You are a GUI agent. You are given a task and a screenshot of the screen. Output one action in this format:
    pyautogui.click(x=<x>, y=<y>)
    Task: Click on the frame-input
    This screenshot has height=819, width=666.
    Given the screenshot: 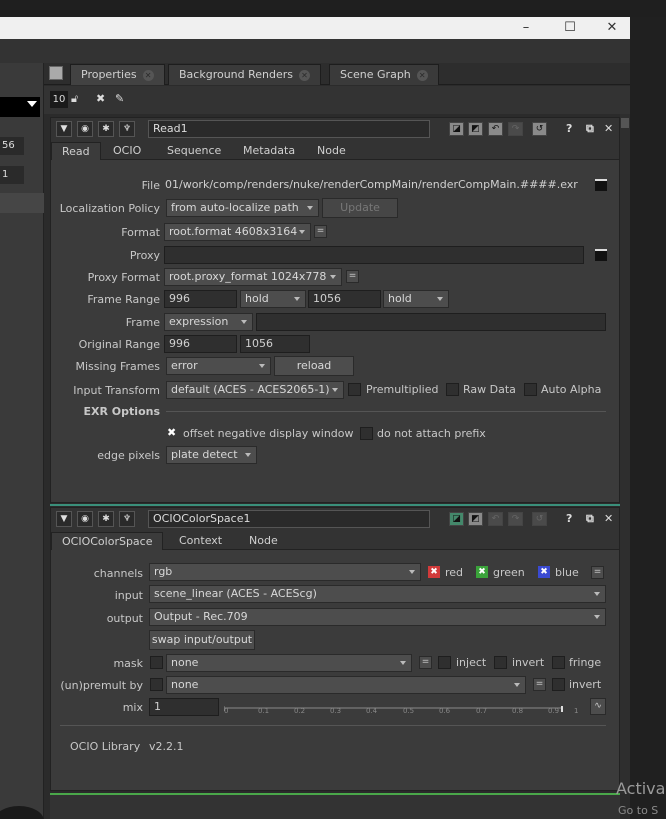 What is the action you would take?
    pyautogui.click(x=431, y=322)
    